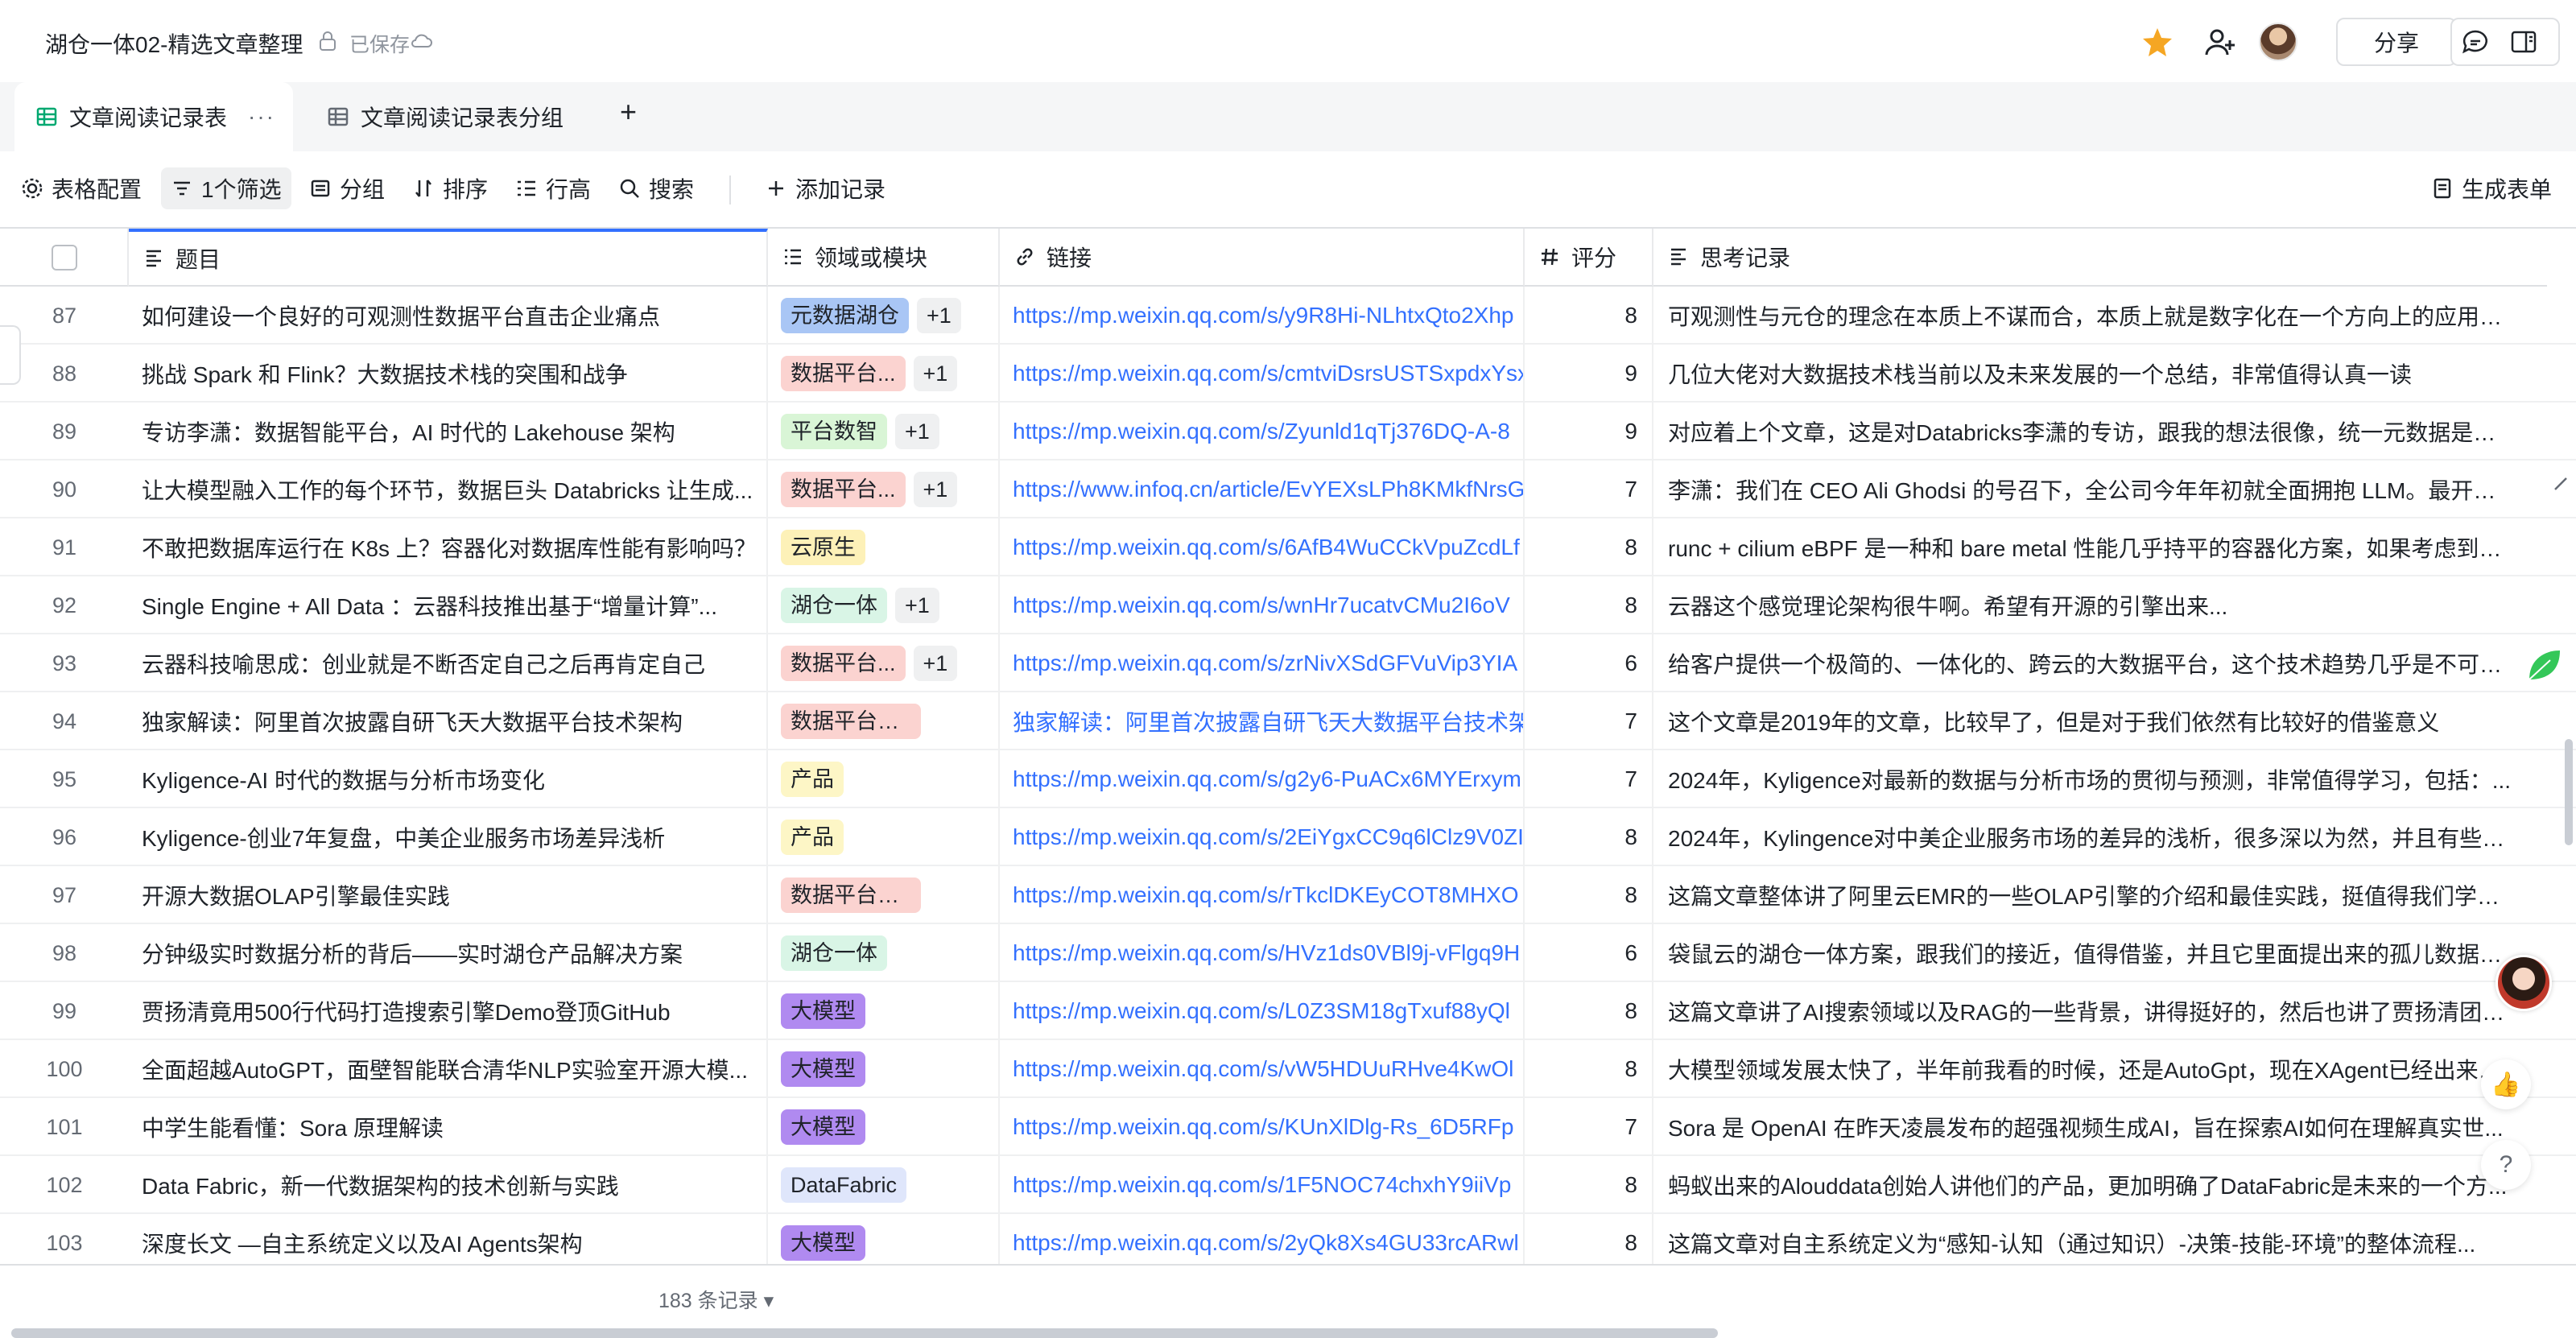  I want to click on cell-title: 分钟级实时数据分析的背后——实时湖仓产品解决方案, so click(448, 953).